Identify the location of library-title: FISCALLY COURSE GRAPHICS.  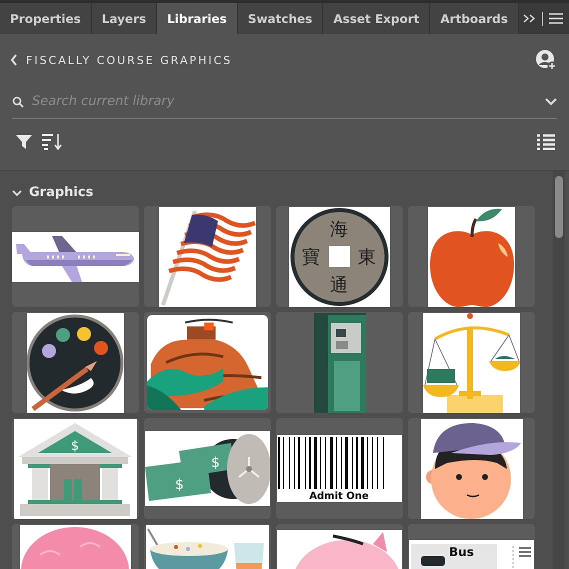
(129, 60).